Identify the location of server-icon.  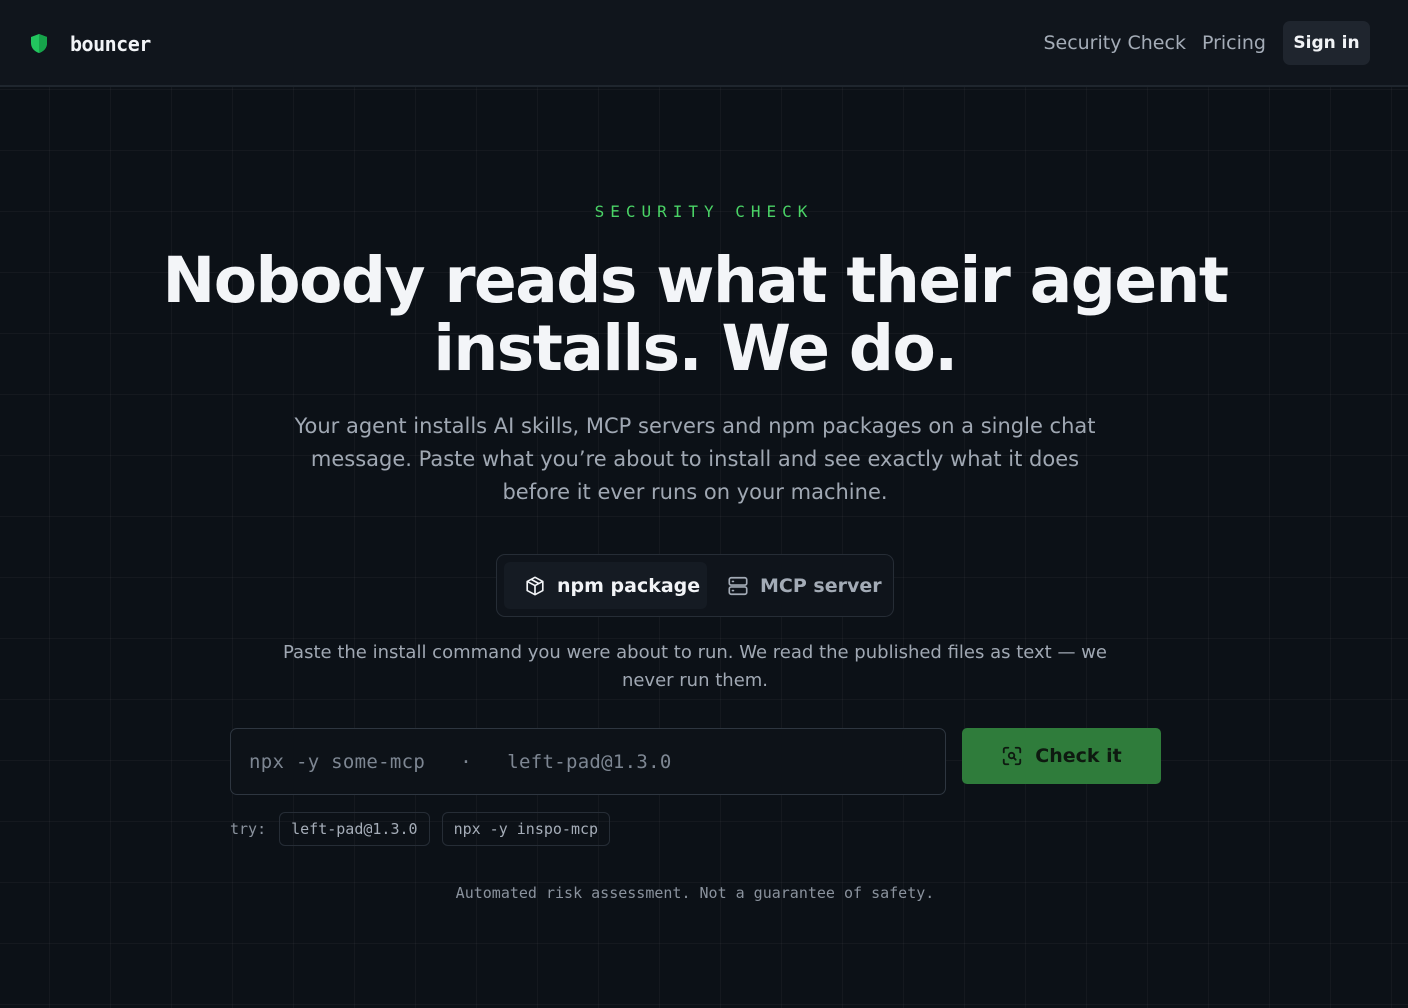
(738, 585).